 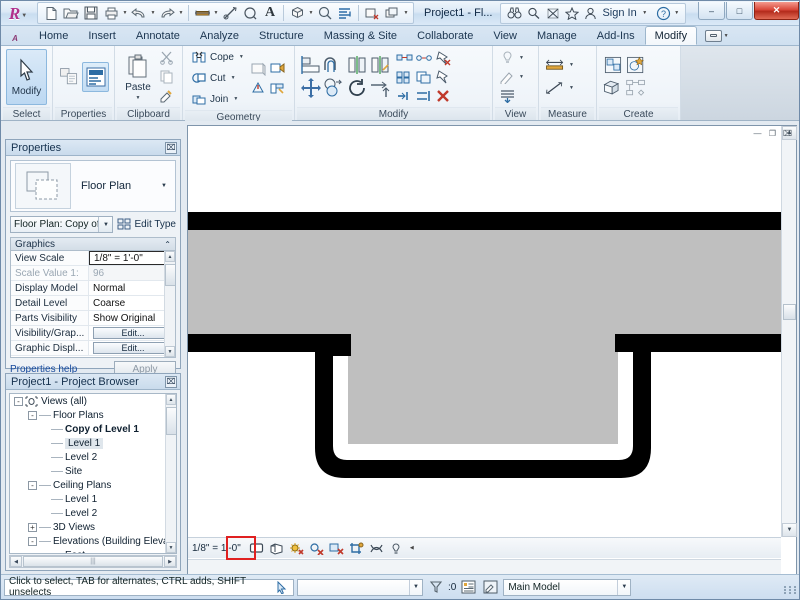 What do you see at coordinates (158, 35) in the screenshot?
I see `tab-annotate: Annotate` at bounding box center [158, 35].